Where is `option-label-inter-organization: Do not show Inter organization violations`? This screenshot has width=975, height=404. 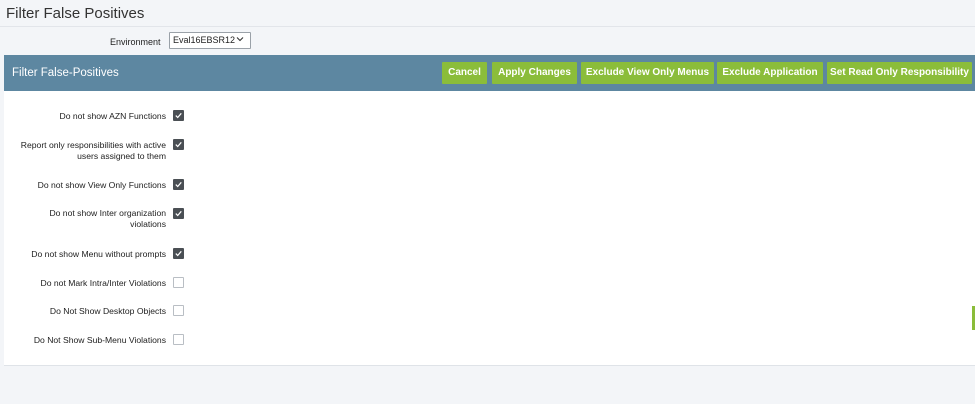 option-label-inter-organization: Do not show Inter organization violations is located at coordinates (107, 218).